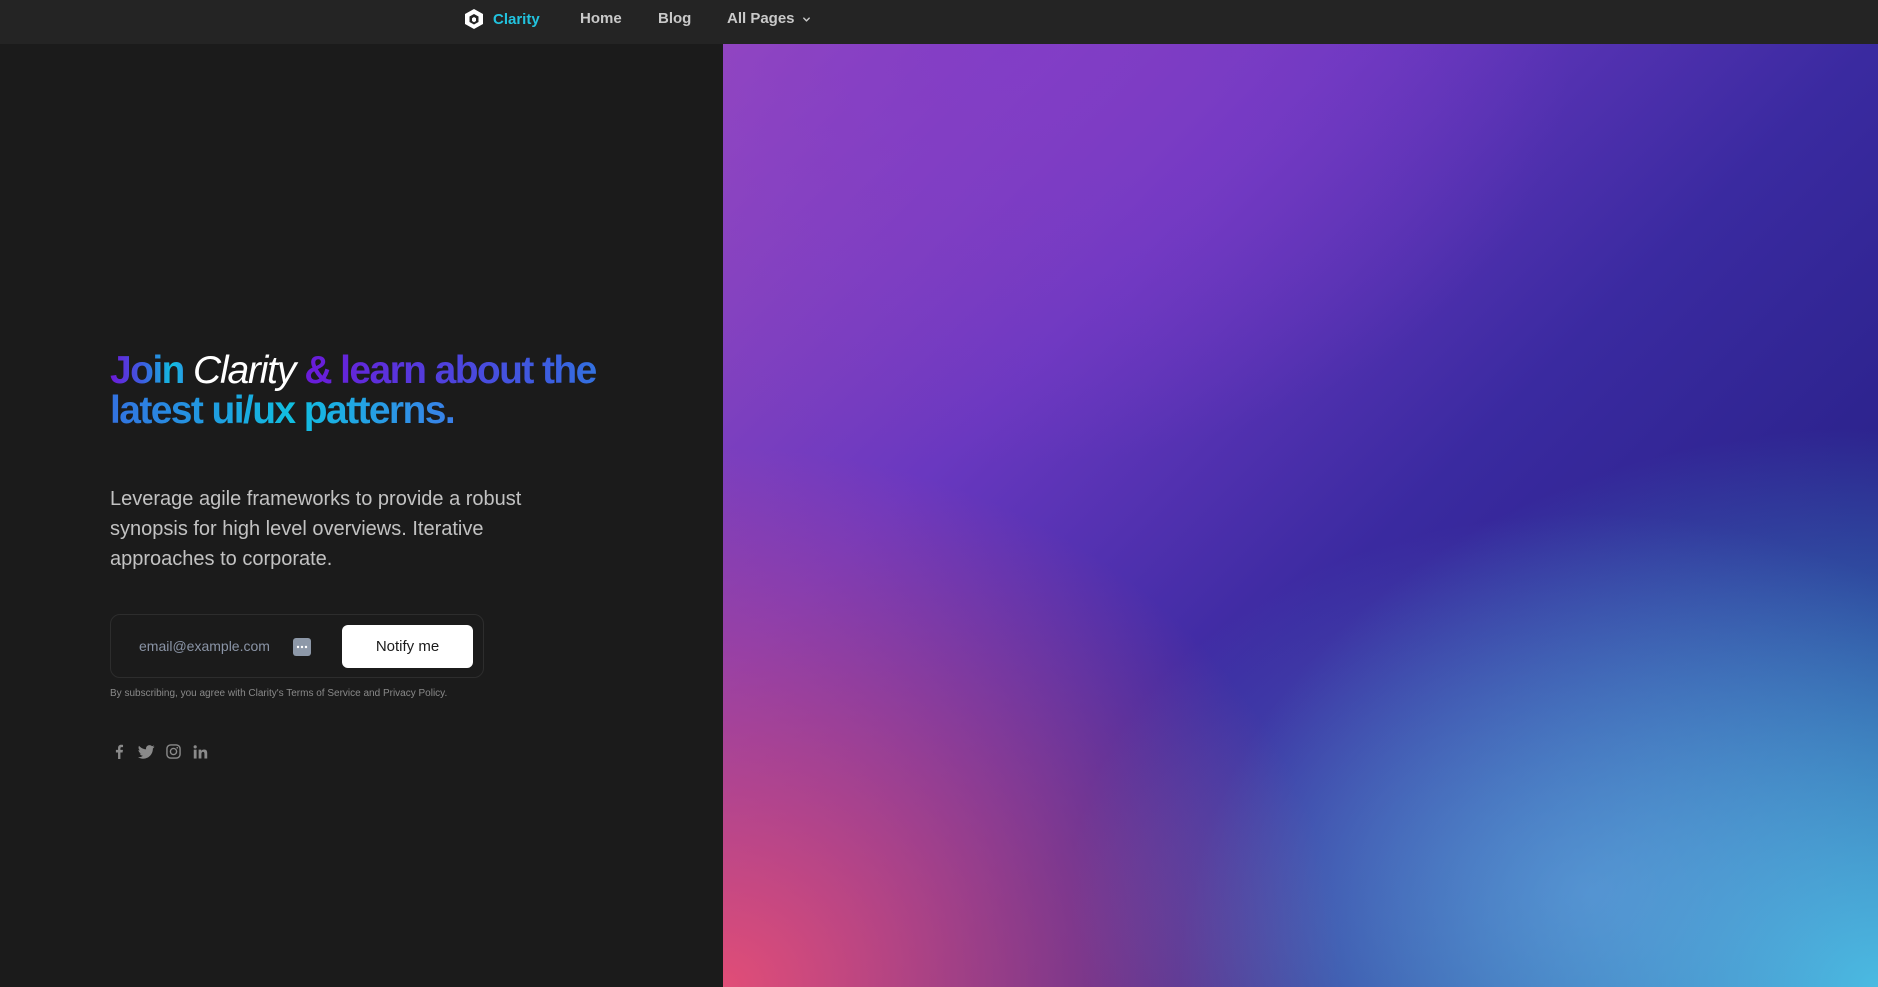  I want to click on brand-label: Clarity, so click(516, 19).